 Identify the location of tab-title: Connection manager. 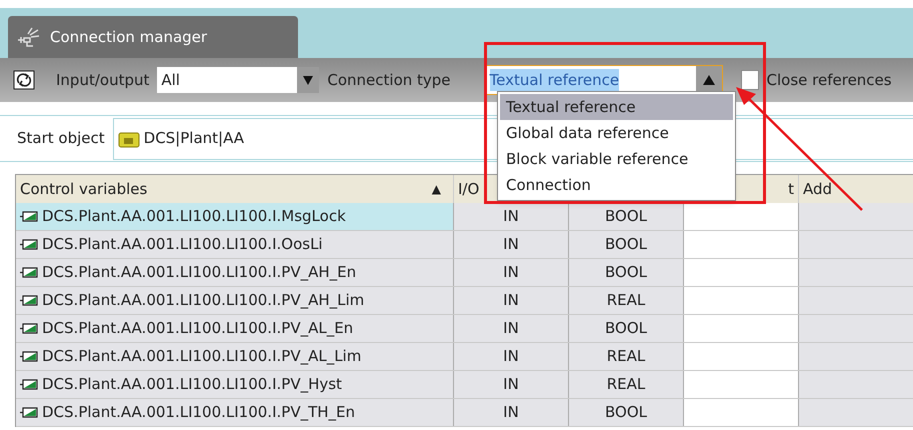
(129, 37).